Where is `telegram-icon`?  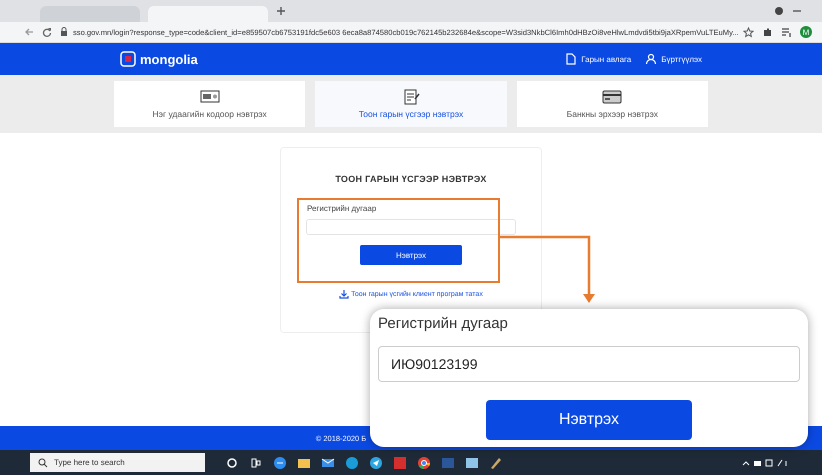
telegram-icon is located at coordinates (376, 463).